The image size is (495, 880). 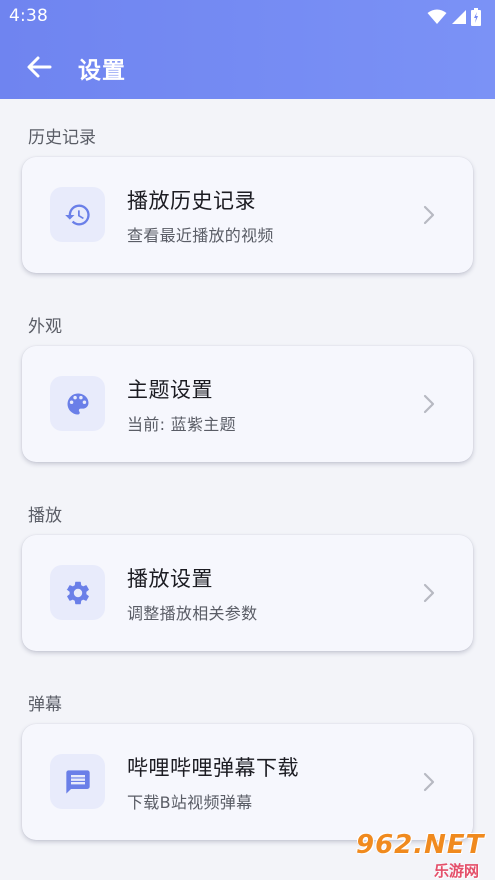 I want to click on status-icons, so click(x=454, y=17).